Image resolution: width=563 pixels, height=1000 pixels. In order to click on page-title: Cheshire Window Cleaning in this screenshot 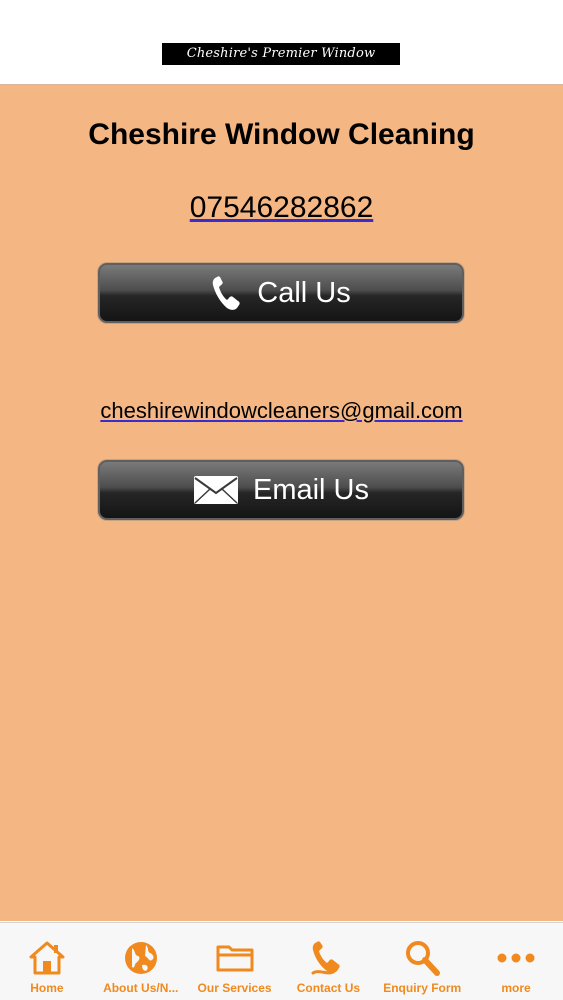, I will do `click(281, 134)`.